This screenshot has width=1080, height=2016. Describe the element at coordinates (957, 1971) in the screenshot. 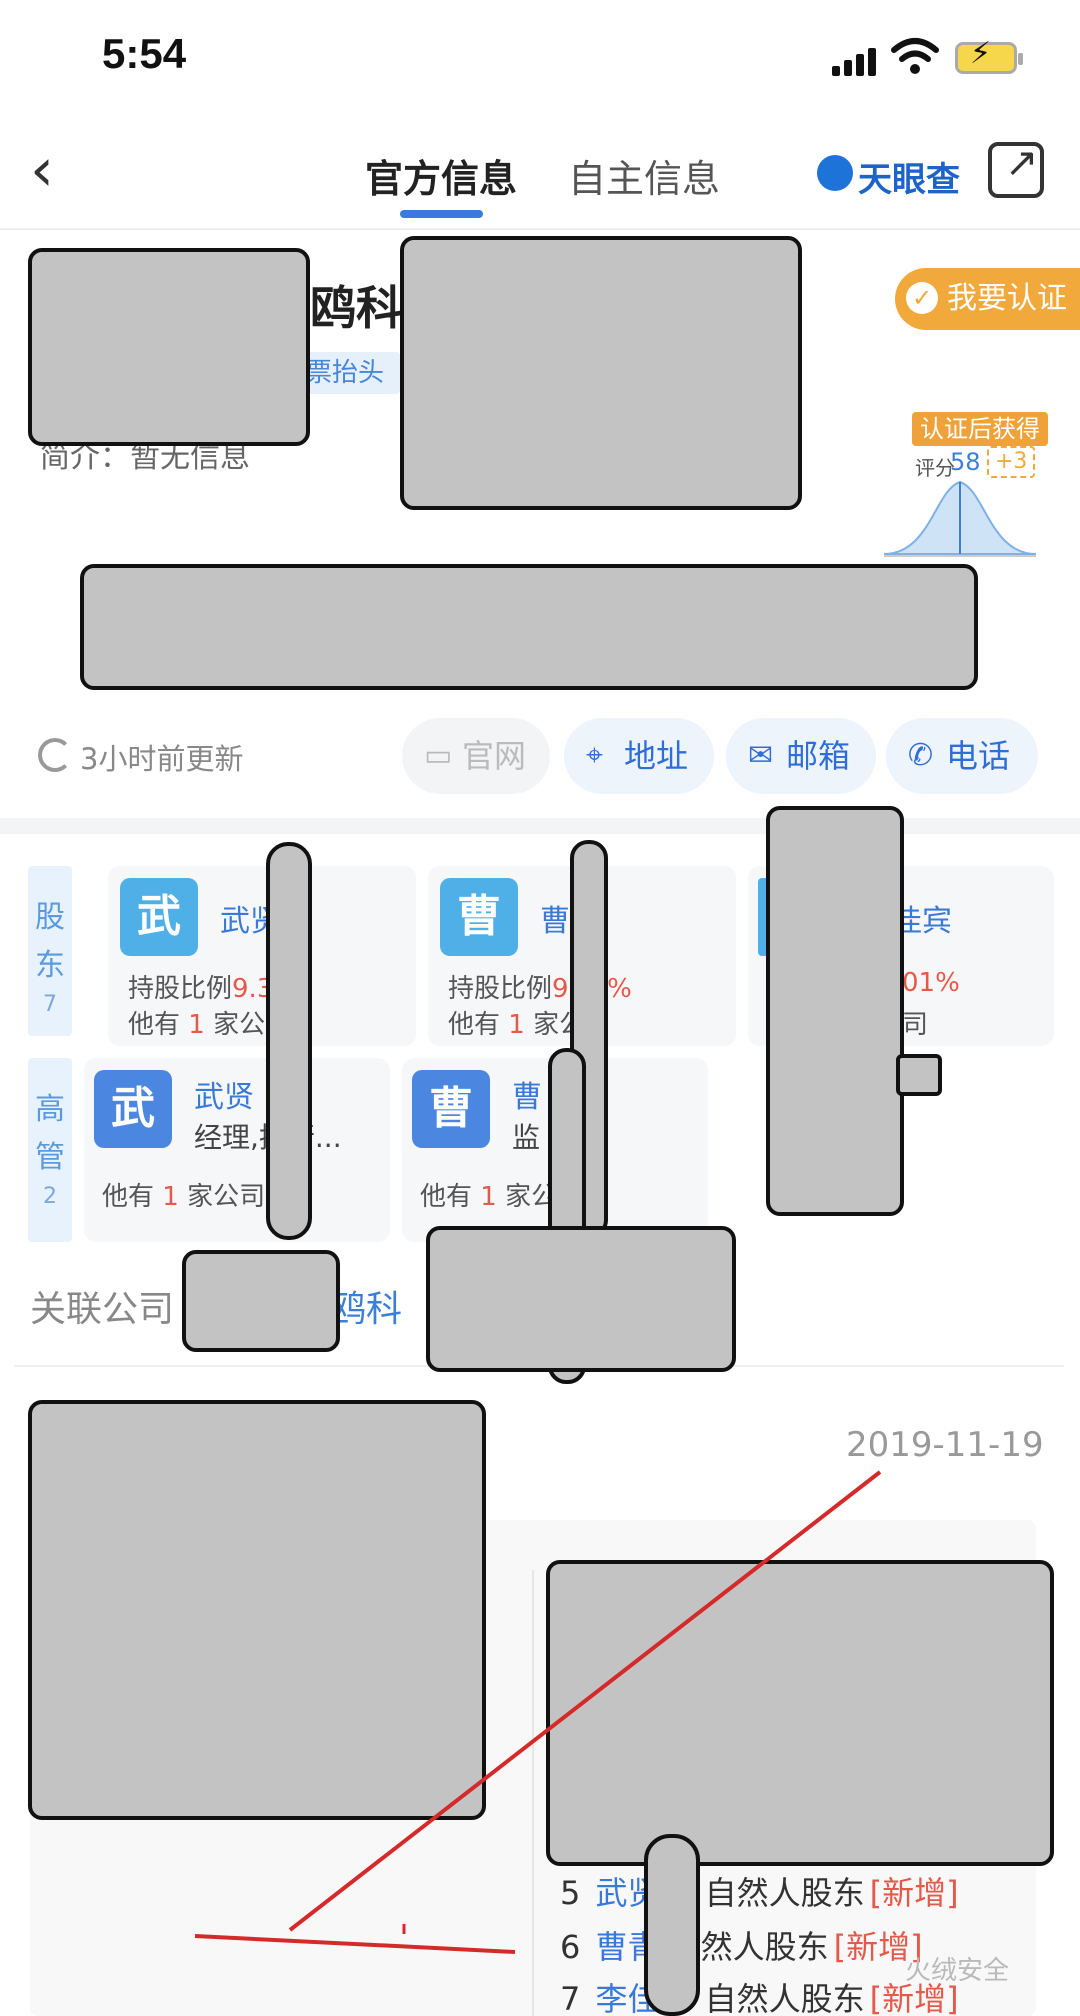

I see `watermark: 火绒安全` at that location.